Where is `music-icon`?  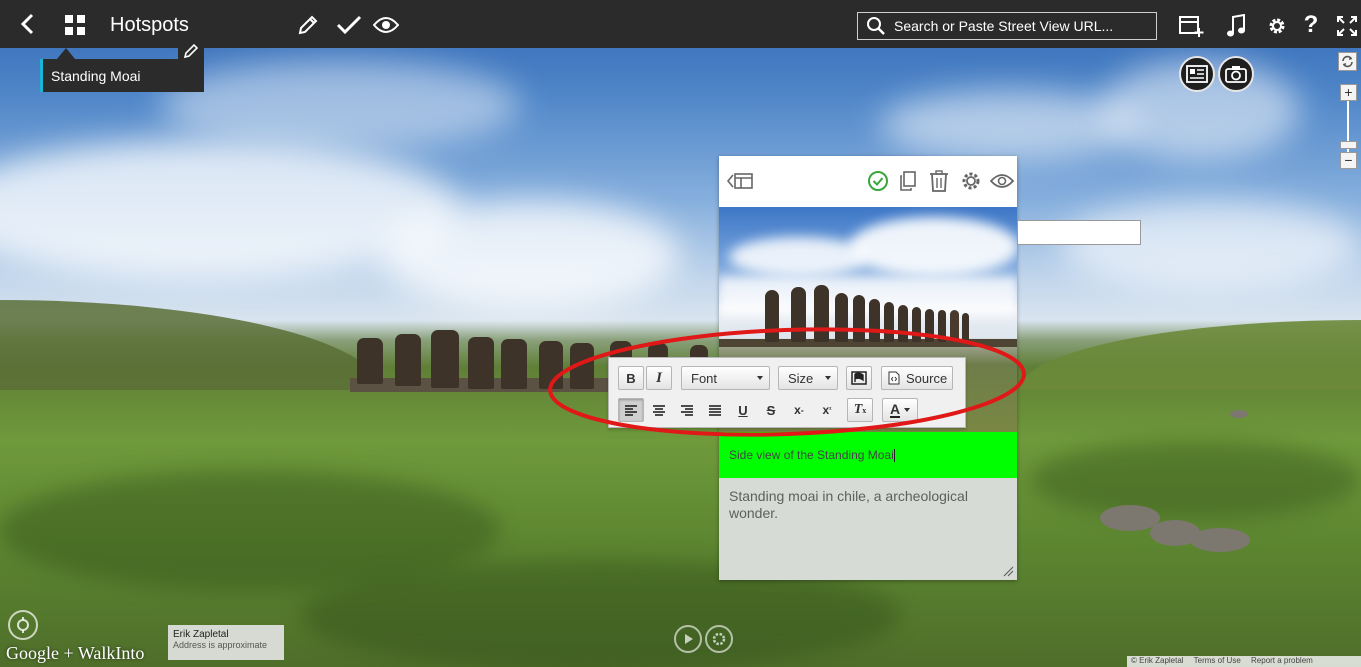 music-icon is located at coordinates (1236, 26).